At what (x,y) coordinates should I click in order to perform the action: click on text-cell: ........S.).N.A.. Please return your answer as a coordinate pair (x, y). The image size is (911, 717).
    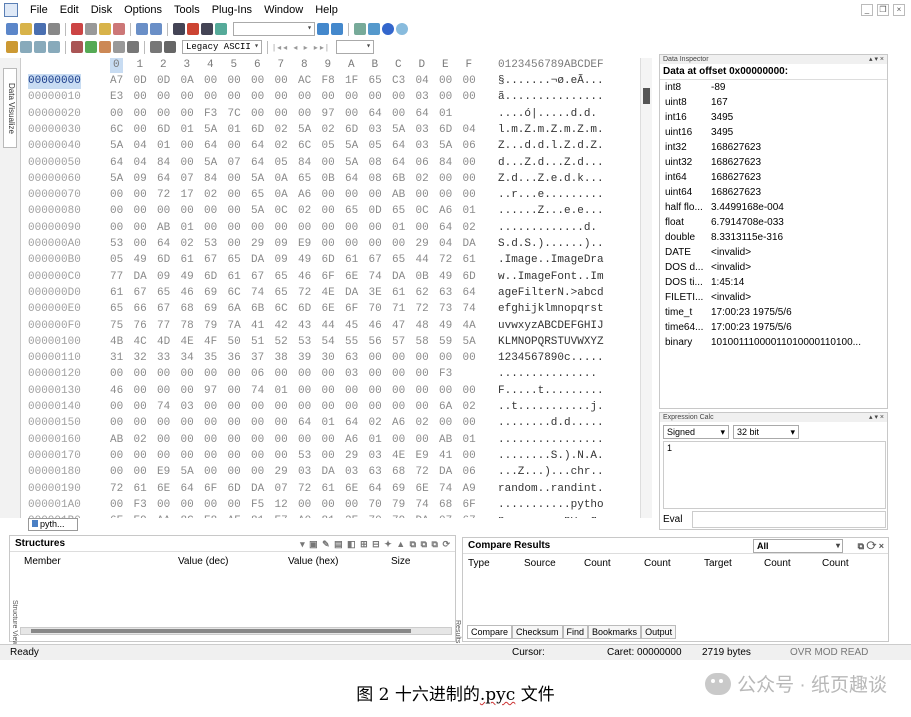
    Looking at the image, I should click on (551, 456).